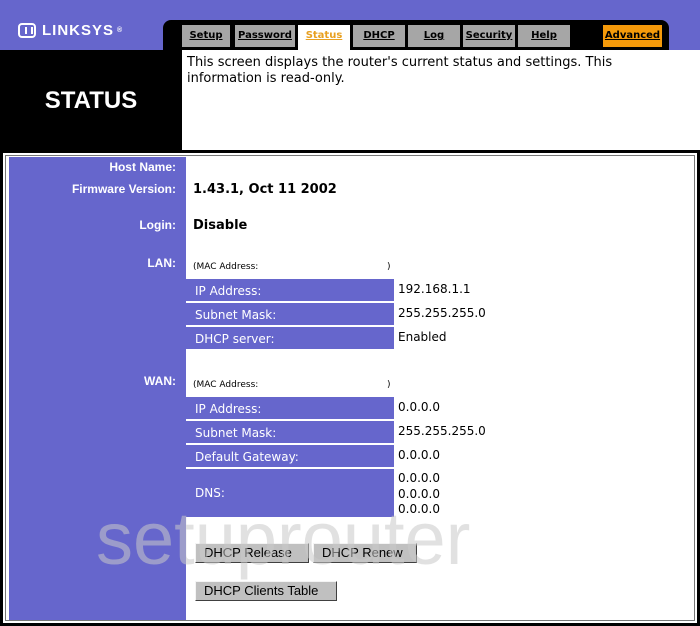 This screenshot has height=626, width=700. Describe the element at coordinates (265, 36) in the screenshot. I see `tab-password: Password` at that location.